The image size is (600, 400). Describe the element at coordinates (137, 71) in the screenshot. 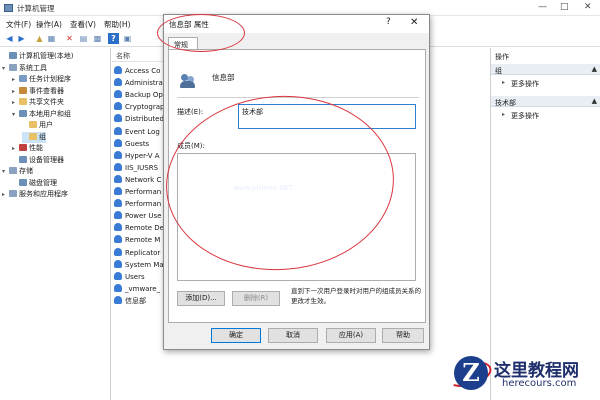

I see `list-item: Access Co` at that location.